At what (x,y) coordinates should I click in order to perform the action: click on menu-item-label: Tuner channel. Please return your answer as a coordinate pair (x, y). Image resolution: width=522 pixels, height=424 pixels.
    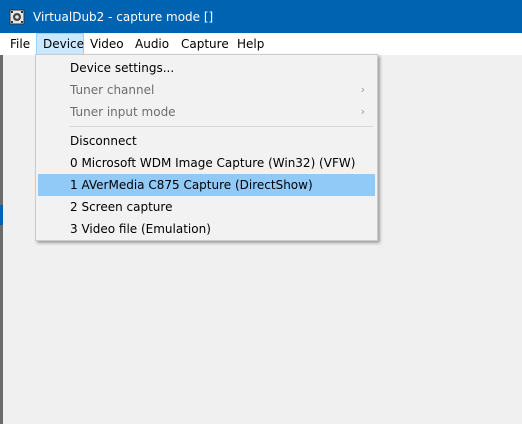
    Looking at the image, I should click on (112, 90).